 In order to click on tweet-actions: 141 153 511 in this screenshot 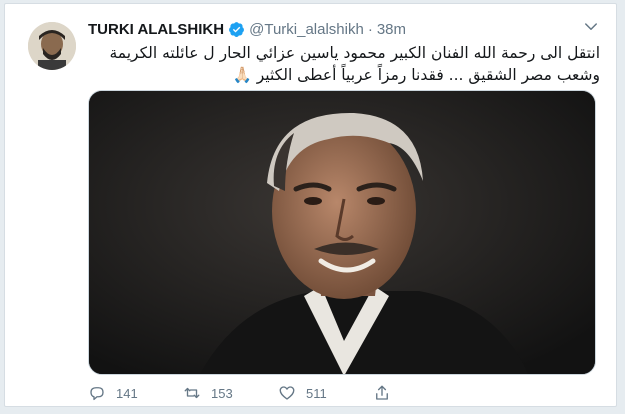, I will do `click(268, 393)`.